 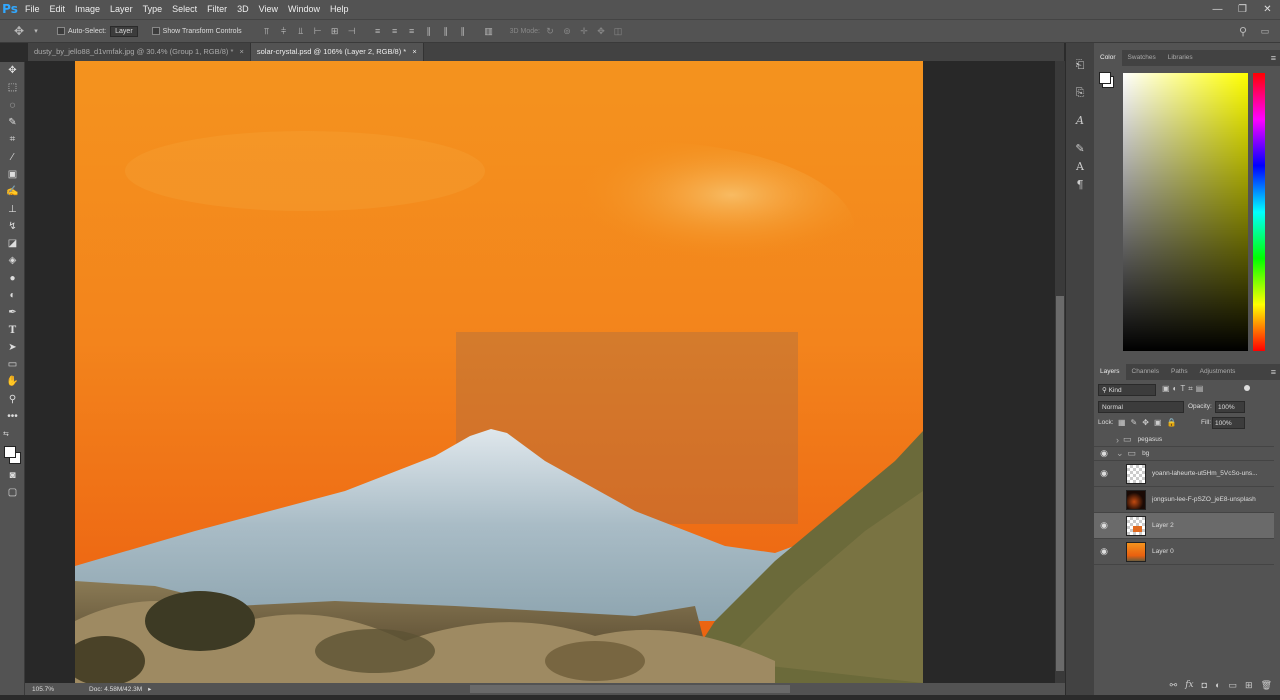 What do you see at coordinates (352, 31) in the screenshot?
I see `align-right-icon: ⊣` at bounding box center [352, 31].